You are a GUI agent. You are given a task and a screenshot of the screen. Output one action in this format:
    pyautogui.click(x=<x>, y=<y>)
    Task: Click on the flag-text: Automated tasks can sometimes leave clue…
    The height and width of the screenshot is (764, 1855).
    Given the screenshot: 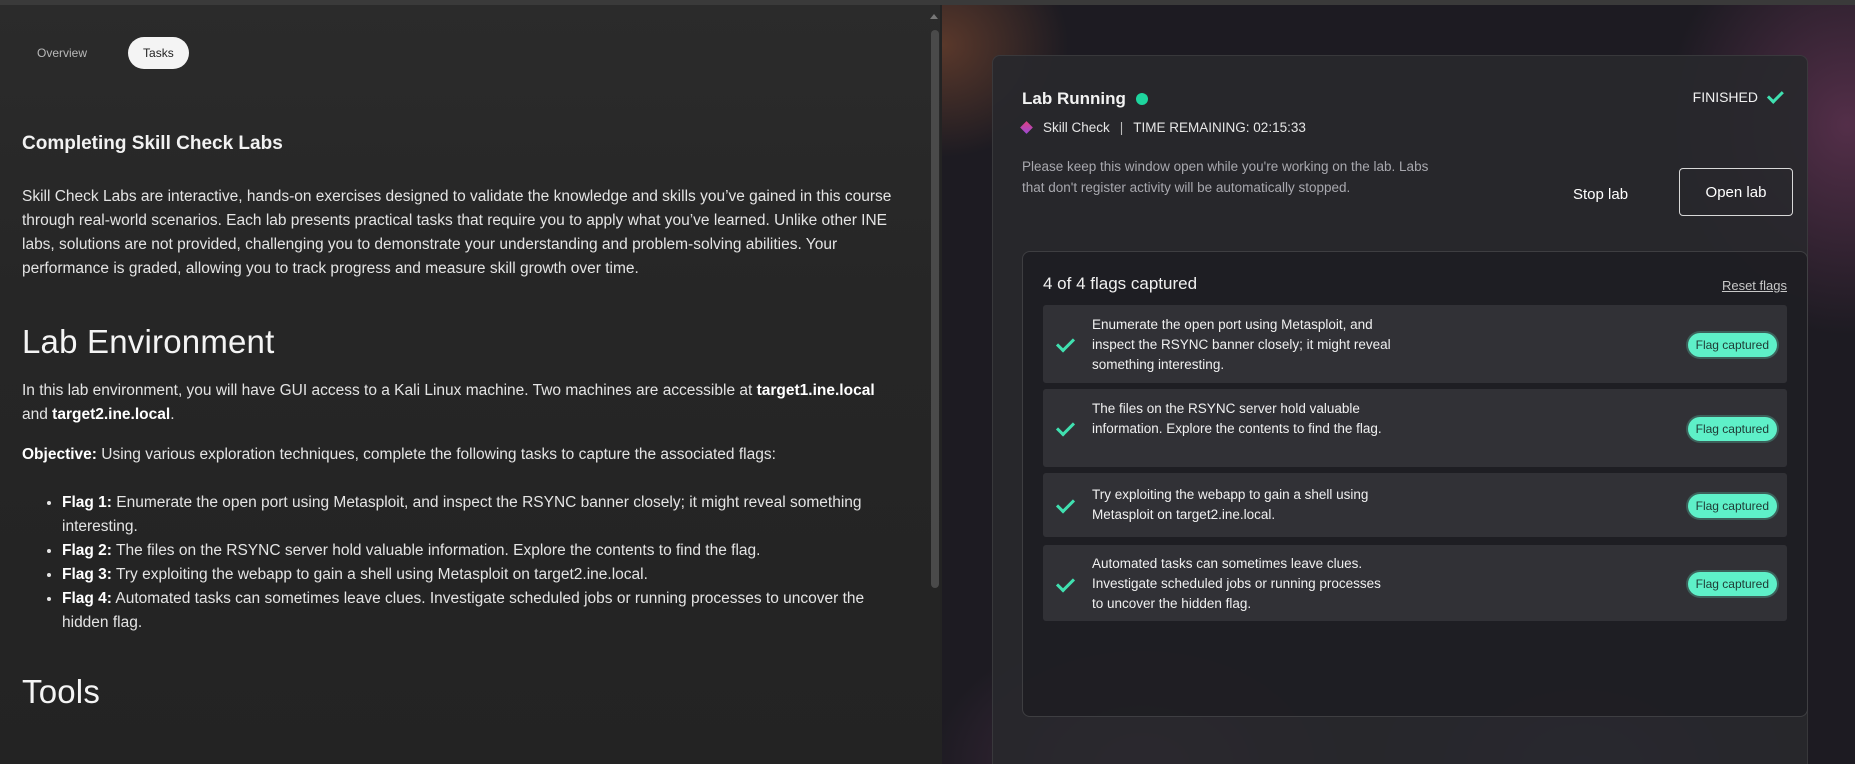 What is the action you would take?
    pyautogui.click(x=463, y=610)
    